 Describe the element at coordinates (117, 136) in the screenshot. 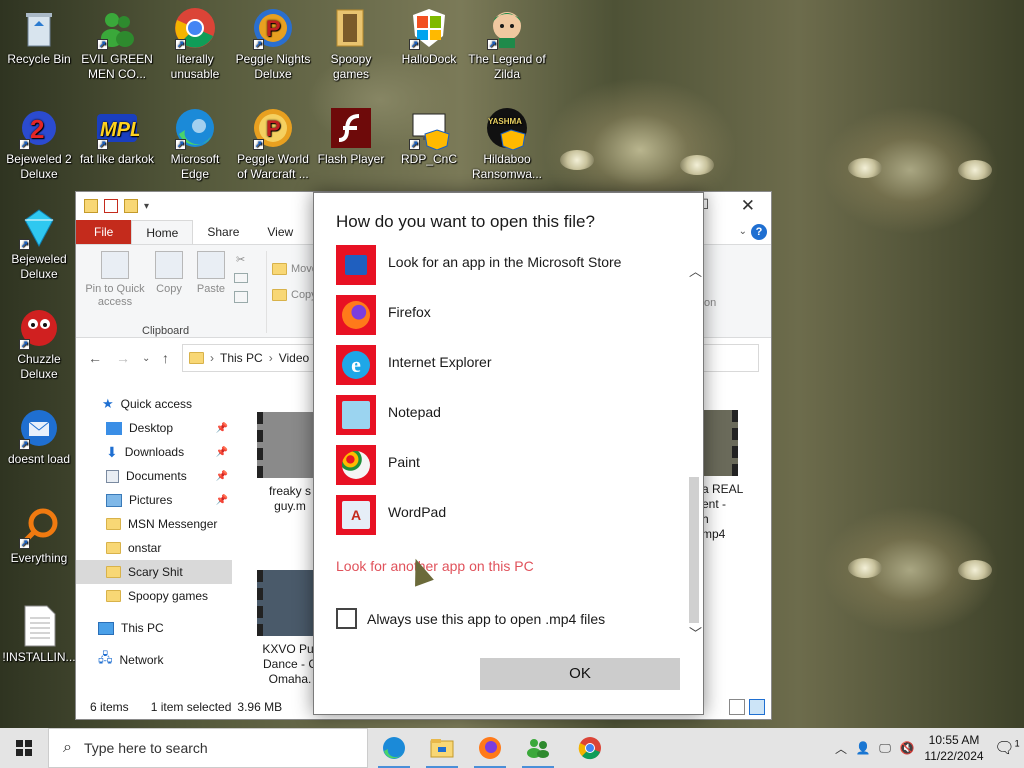

I see `desktop-shortcut-fat-like-darkok: MPL ↗ fat like darkok` at that location.